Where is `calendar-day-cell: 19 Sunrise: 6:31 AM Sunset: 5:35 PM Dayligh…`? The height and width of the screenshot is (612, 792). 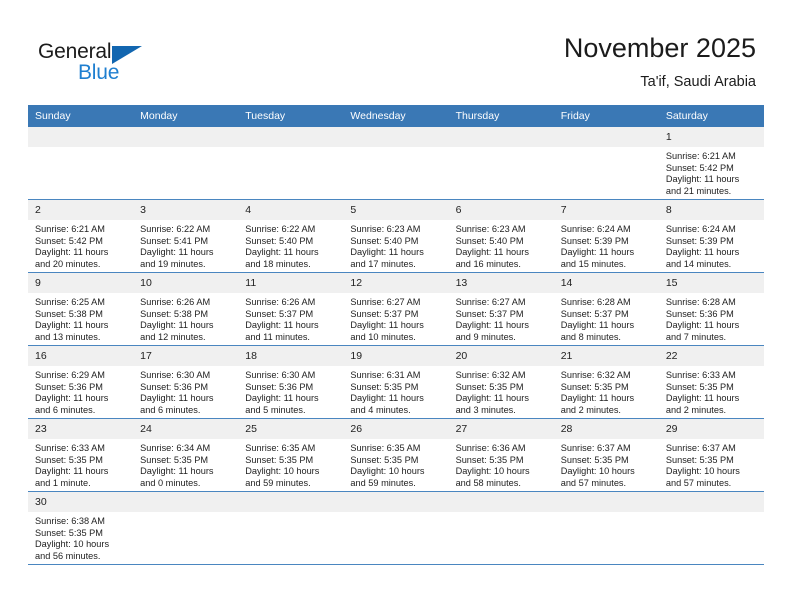 calendar-day-cell: 19 Sunrise: 6:31 AM Sunset: 5:35 PM Dayligh… is located at coordinates (396, 382).